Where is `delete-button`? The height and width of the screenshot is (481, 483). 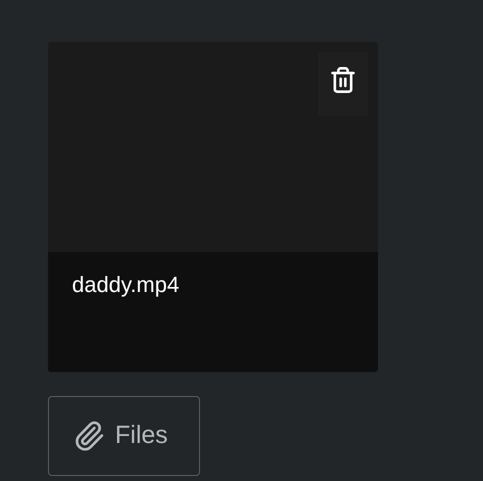
delete-button is located at coordinates (343, 84).